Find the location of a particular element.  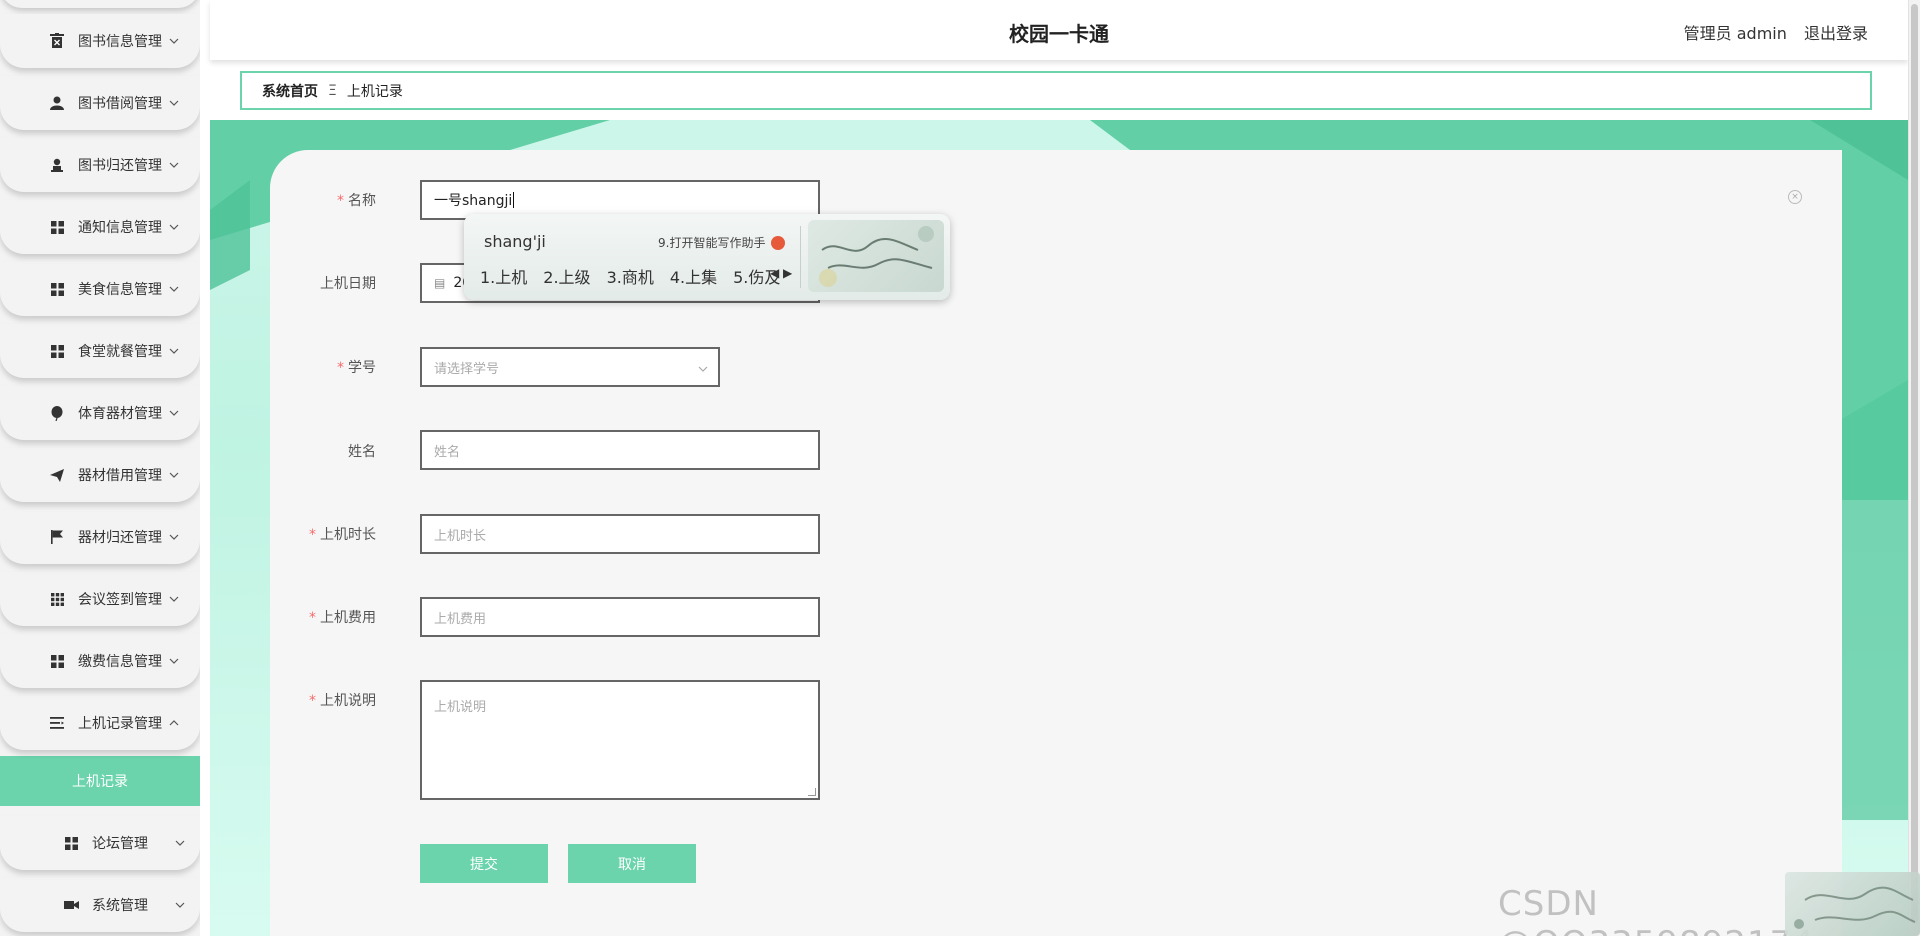

resize-handle is located at coordinates (812, 792).